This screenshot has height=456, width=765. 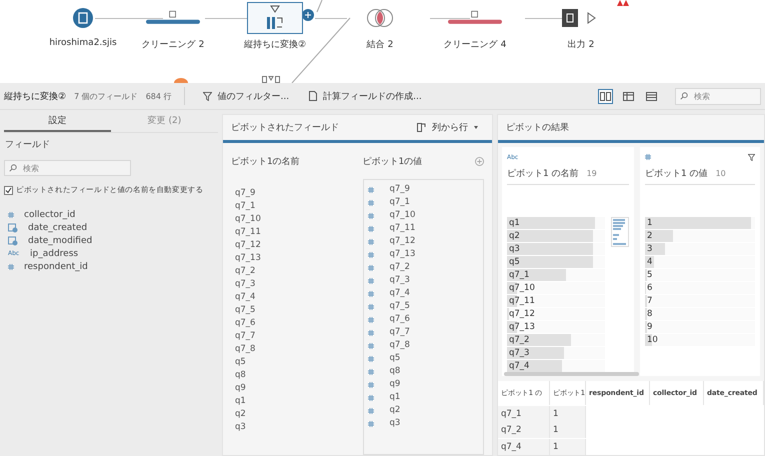 What do you see at coordinates (649, 262) in the screenshot?
I see `bar-label: 4` at bounding box center [649, 262].